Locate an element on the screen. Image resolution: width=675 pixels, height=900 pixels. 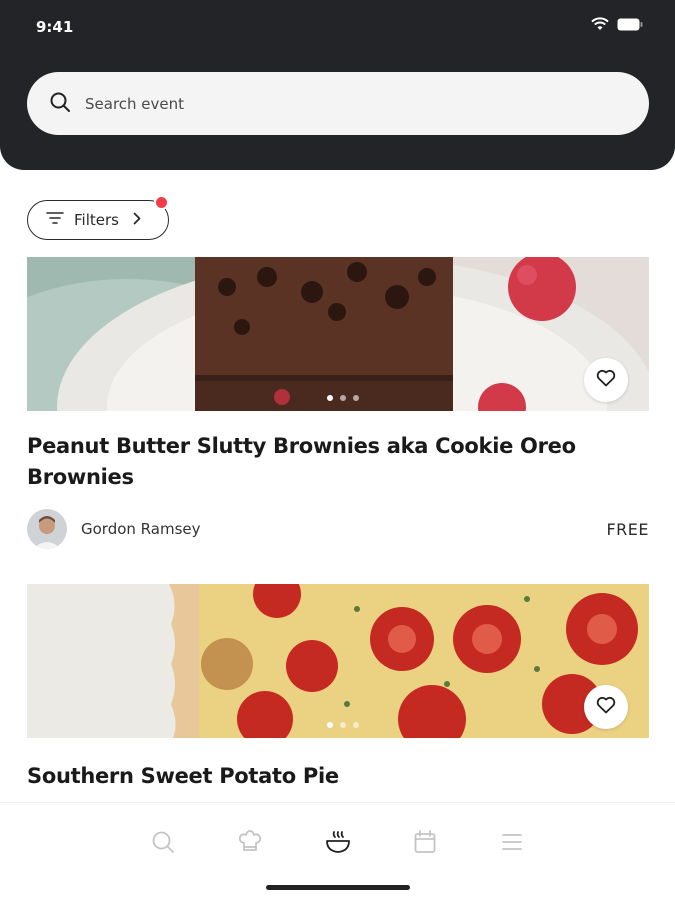
status-icons is located at coordinates (617, 25).